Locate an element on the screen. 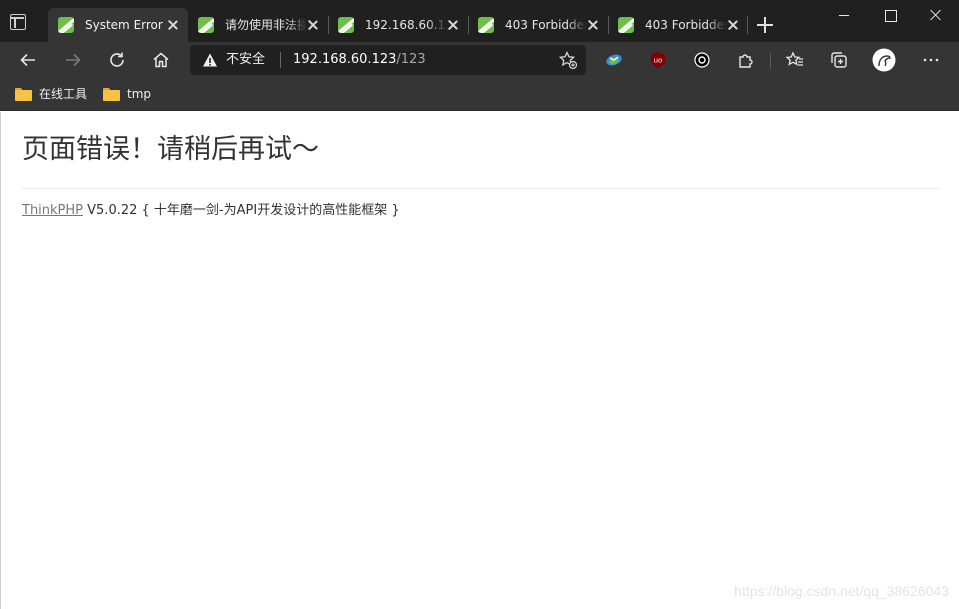 This screenshot has width=959, height=609. tab-system-error: System Error is located at coordinates (118, 25).